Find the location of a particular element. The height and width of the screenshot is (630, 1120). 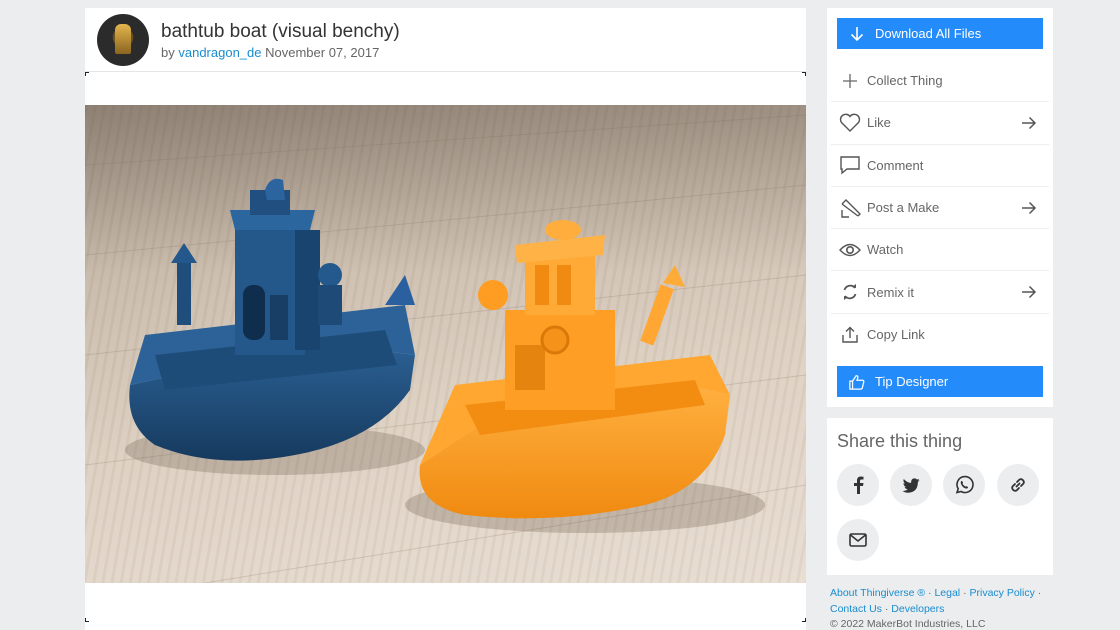

copy-link-label: Copy Link is located at coordinates (896, 335).